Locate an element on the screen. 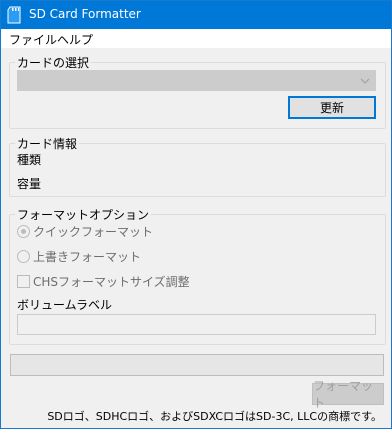  quick-format-label: クイックフォーマット is located at coordinates (93, 232).